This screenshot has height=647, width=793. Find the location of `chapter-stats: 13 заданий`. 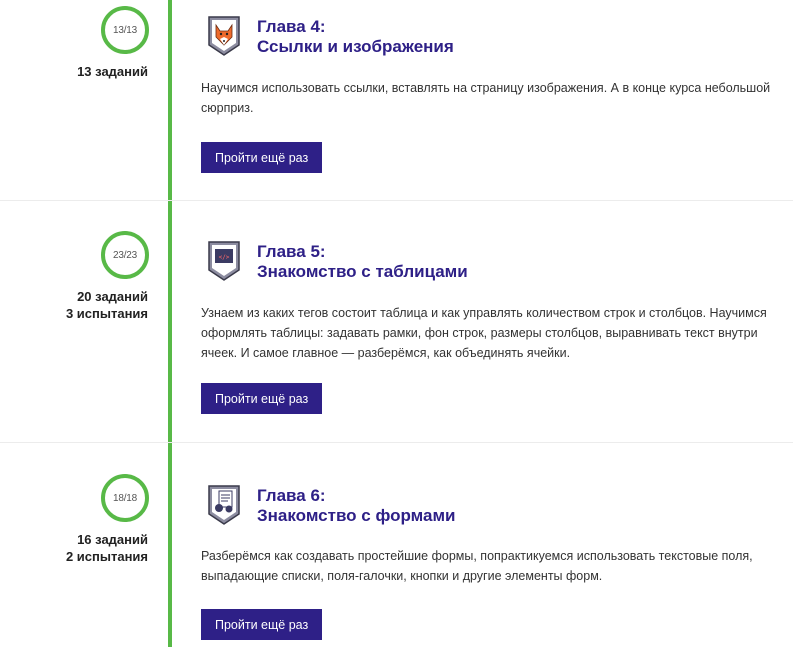

chapter-stats: 13 заданий is located at coordinates (74, 71).